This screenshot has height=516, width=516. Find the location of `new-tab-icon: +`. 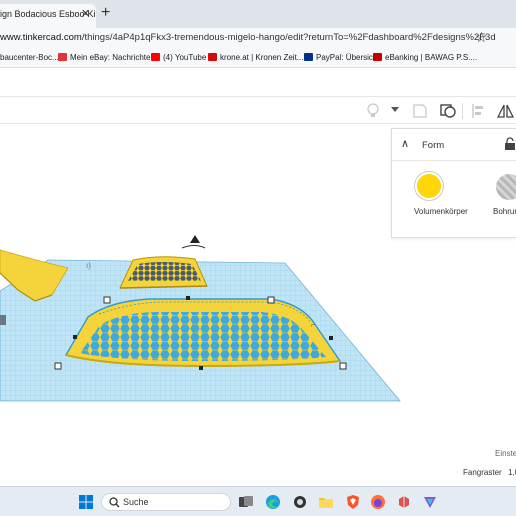

new-tab-icon: + is located at coordinates (105, 13).